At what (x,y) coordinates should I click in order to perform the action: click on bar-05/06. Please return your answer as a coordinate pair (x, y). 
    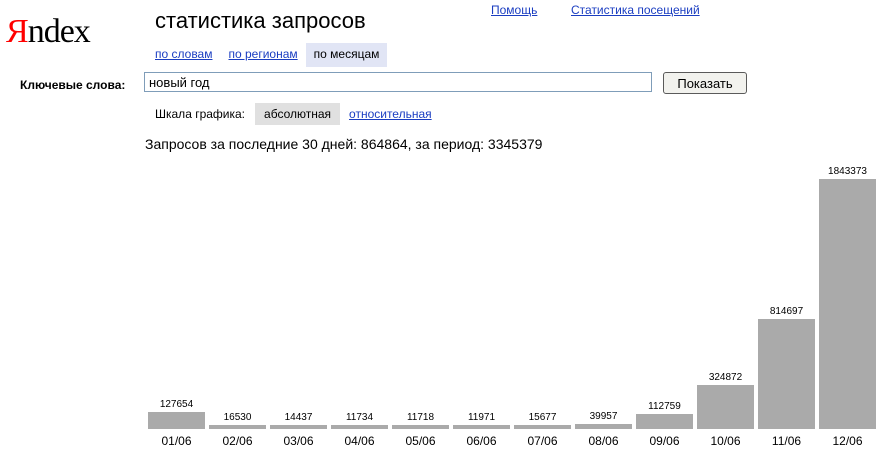
    Looking at the image, I should click on (420, 427).